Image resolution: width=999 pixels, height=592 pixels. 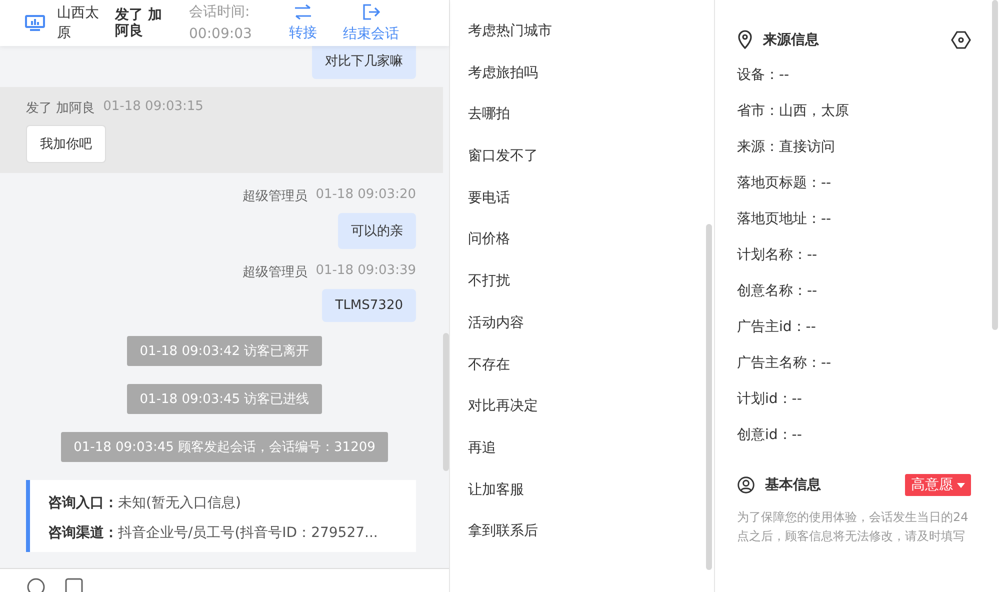 I want to click on visitor-name: 发了 加阿良, so click(x=139, y=23).